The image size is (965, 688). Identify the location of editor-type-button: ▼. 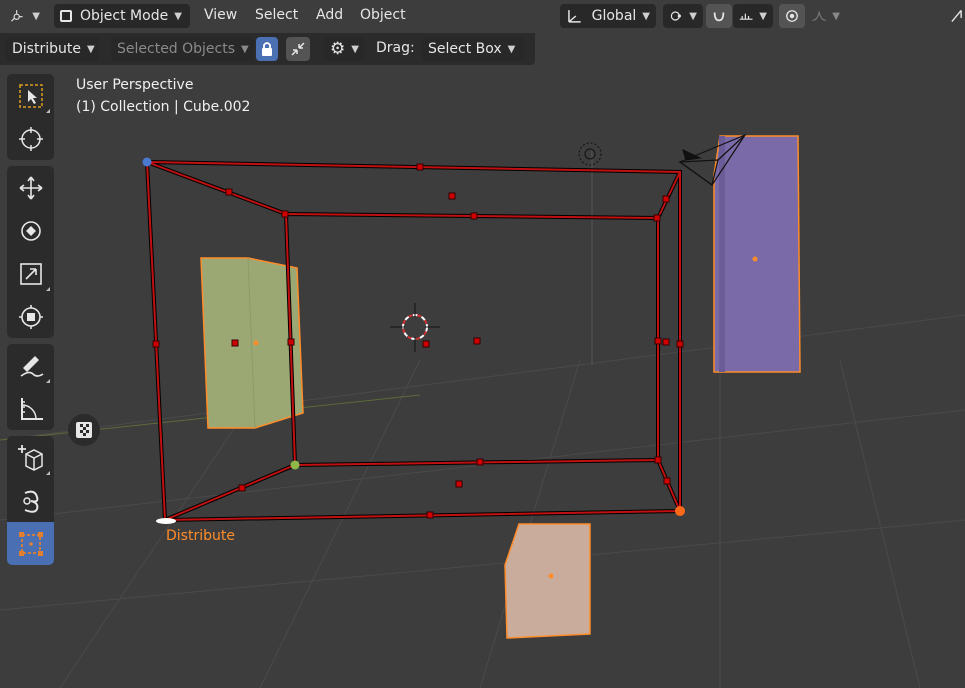
(25, 16).